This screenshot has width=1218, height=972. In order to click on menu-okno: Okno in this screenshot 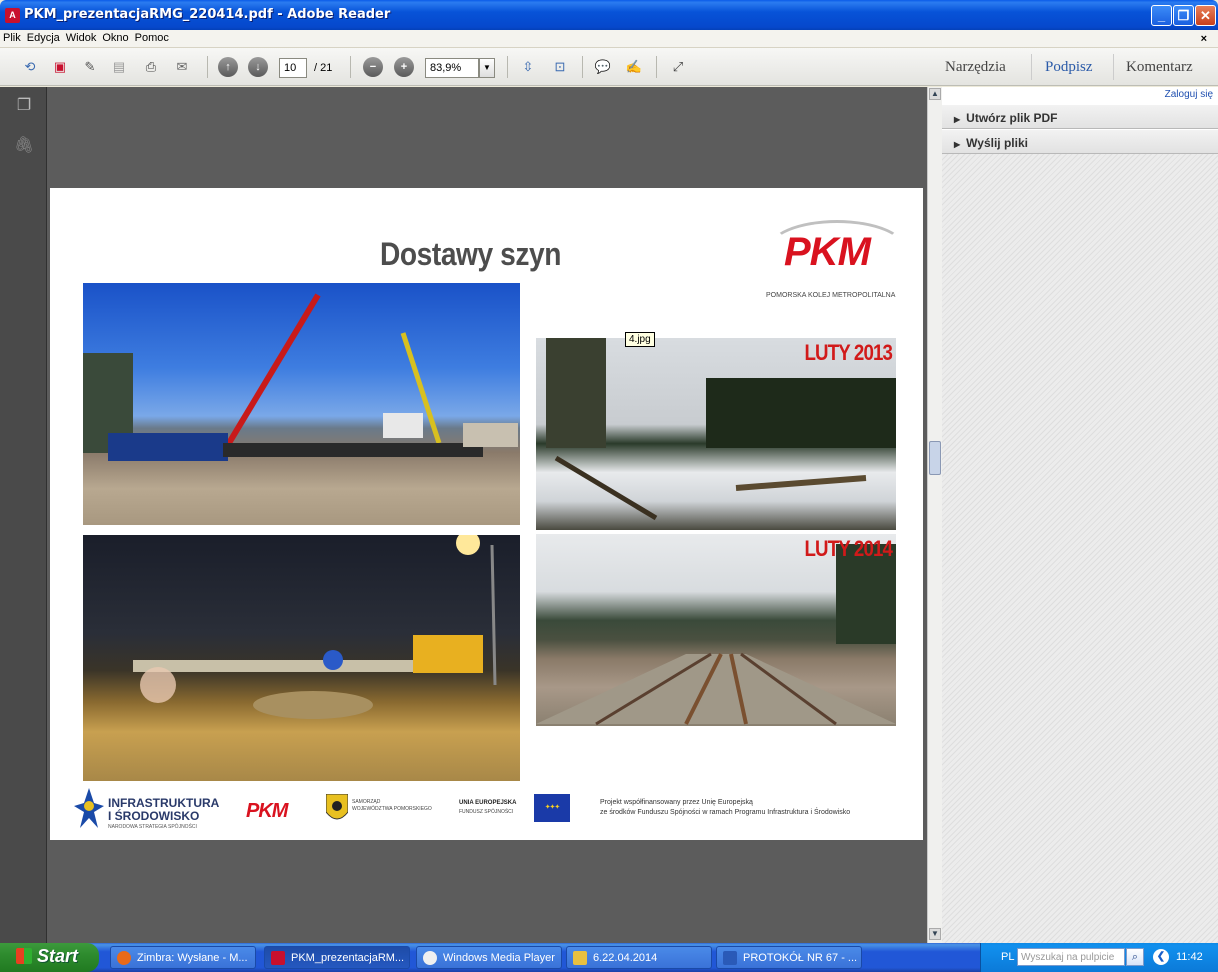, I will do `click(115, 37)`.